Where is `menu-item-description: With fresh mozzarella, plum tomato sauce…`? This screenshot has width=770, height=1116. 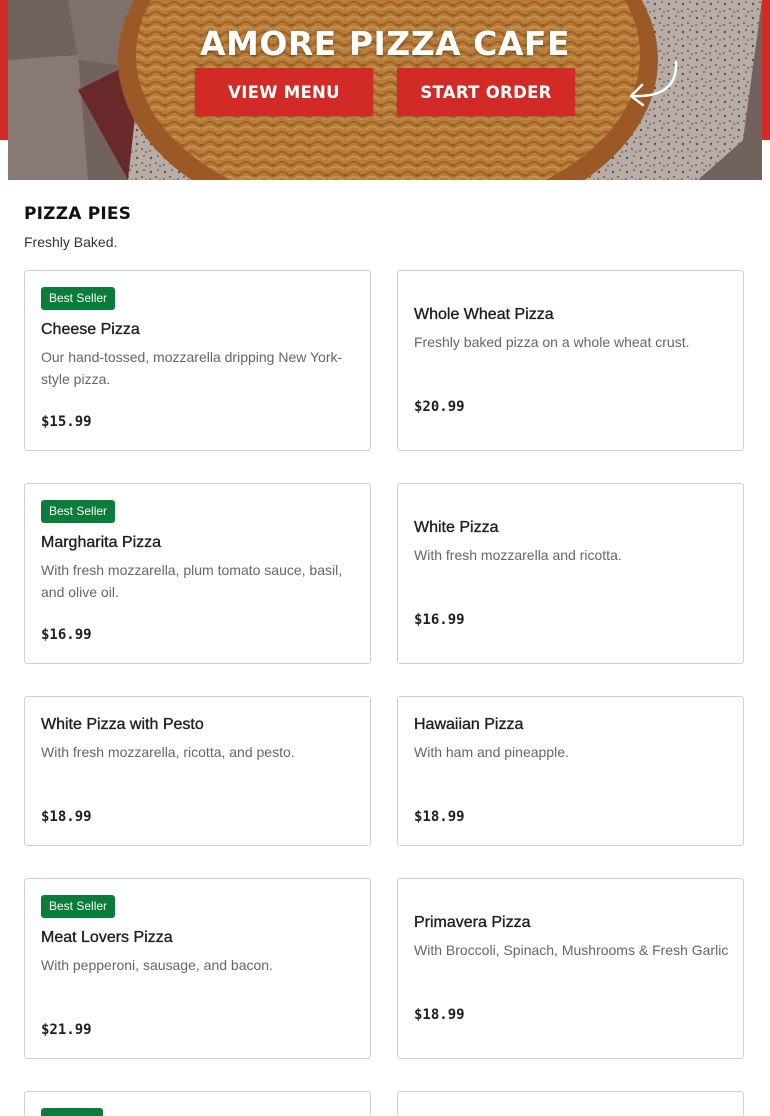
menu-item-description: With fresh mozzarella, plum tomato sauce… is located at coordinates (192, 581).